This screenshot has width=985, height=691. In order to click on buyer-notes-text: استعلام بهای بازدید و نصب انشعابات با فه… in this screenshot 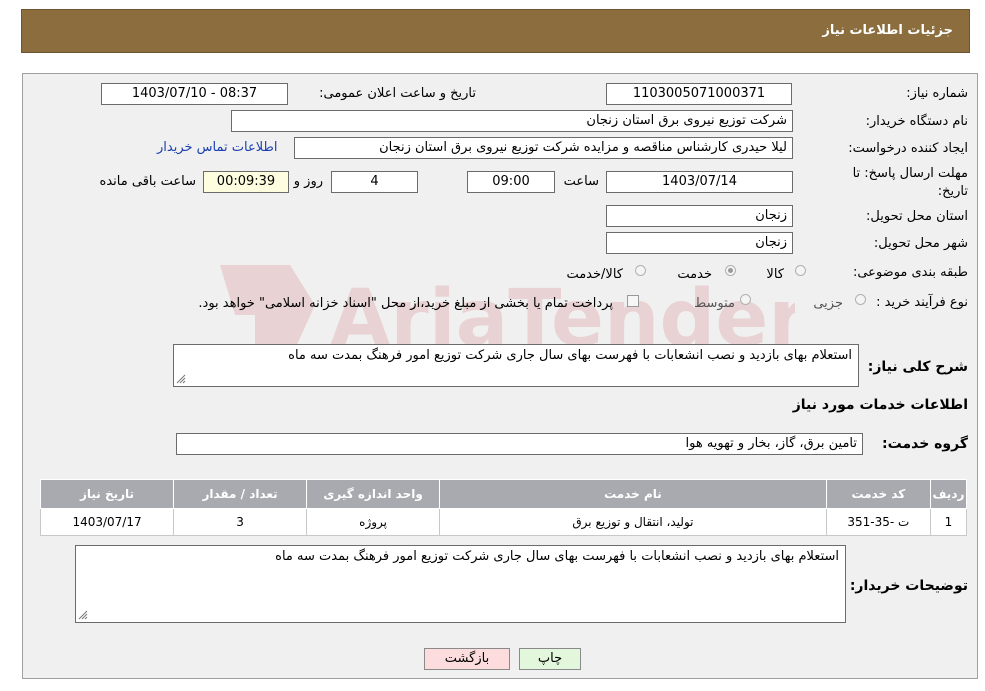, I will do `click(557, 556)`.